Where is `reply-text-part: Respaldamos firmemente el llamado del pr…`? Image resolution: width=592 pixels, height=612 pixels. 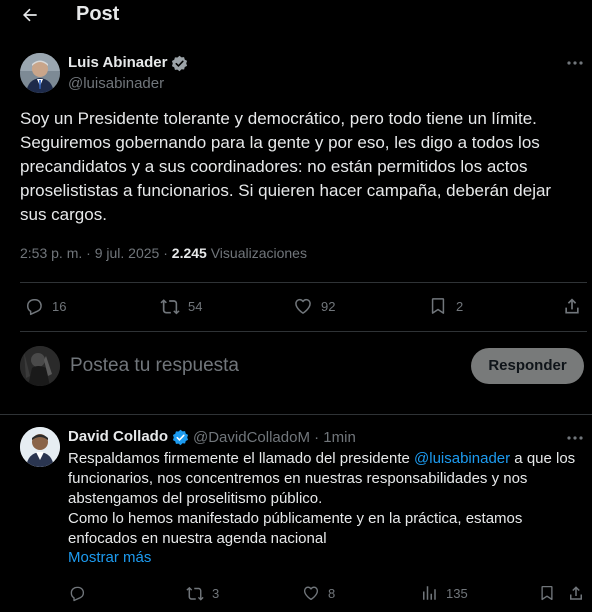 reply-text-part: Respaldamos firmemente el llamado del pr… is located at coordinates (241, 458).